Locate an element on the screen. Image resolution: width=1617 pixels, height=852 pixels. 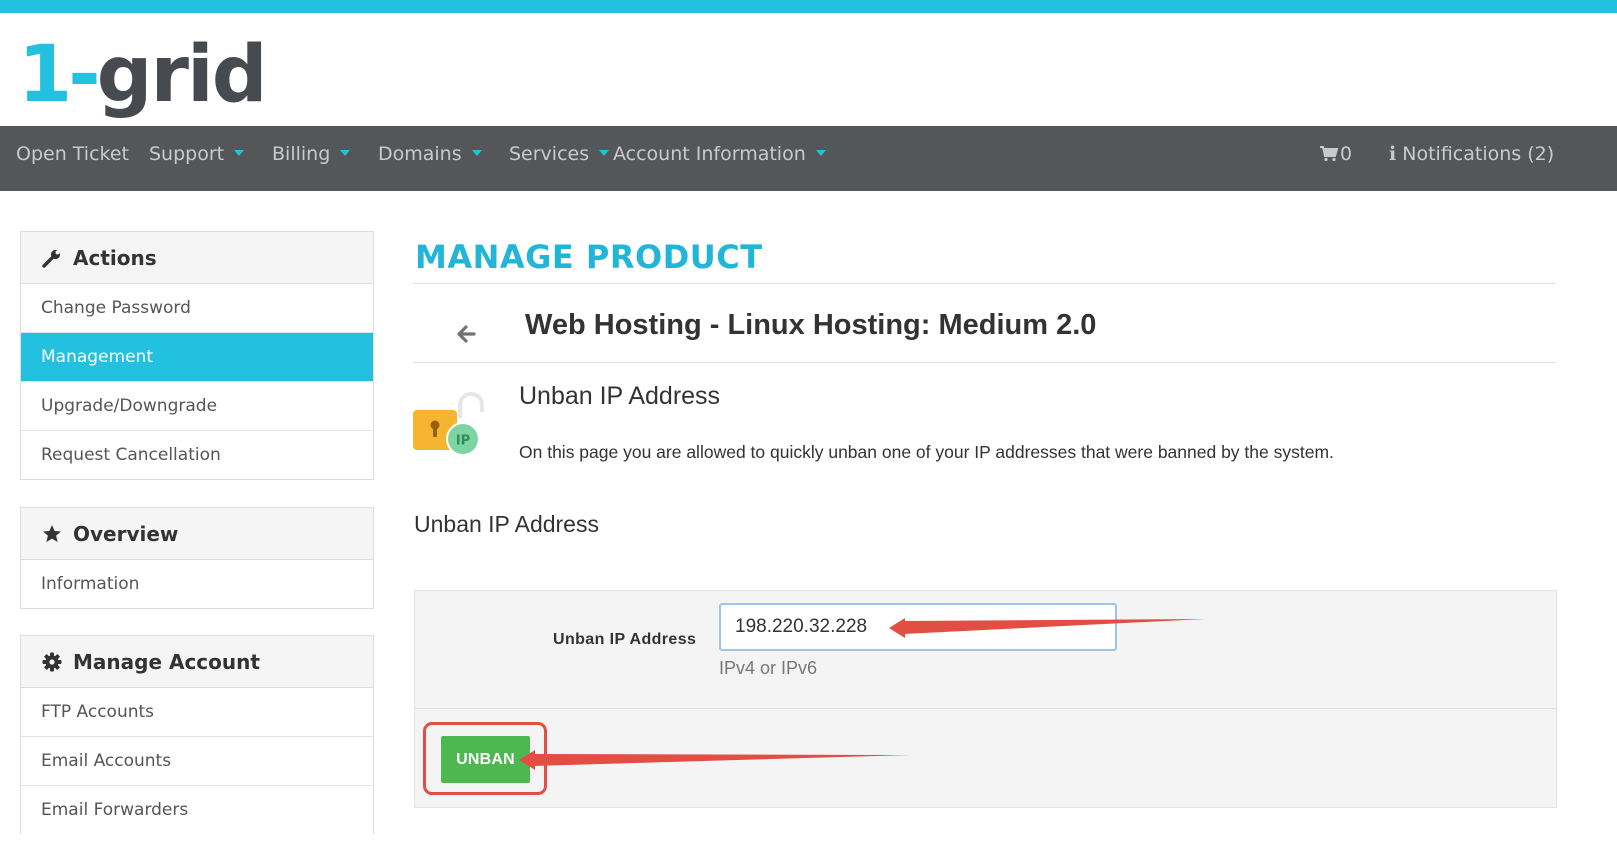
nav-billing-label: Billing is located at coordinates (301, 154).